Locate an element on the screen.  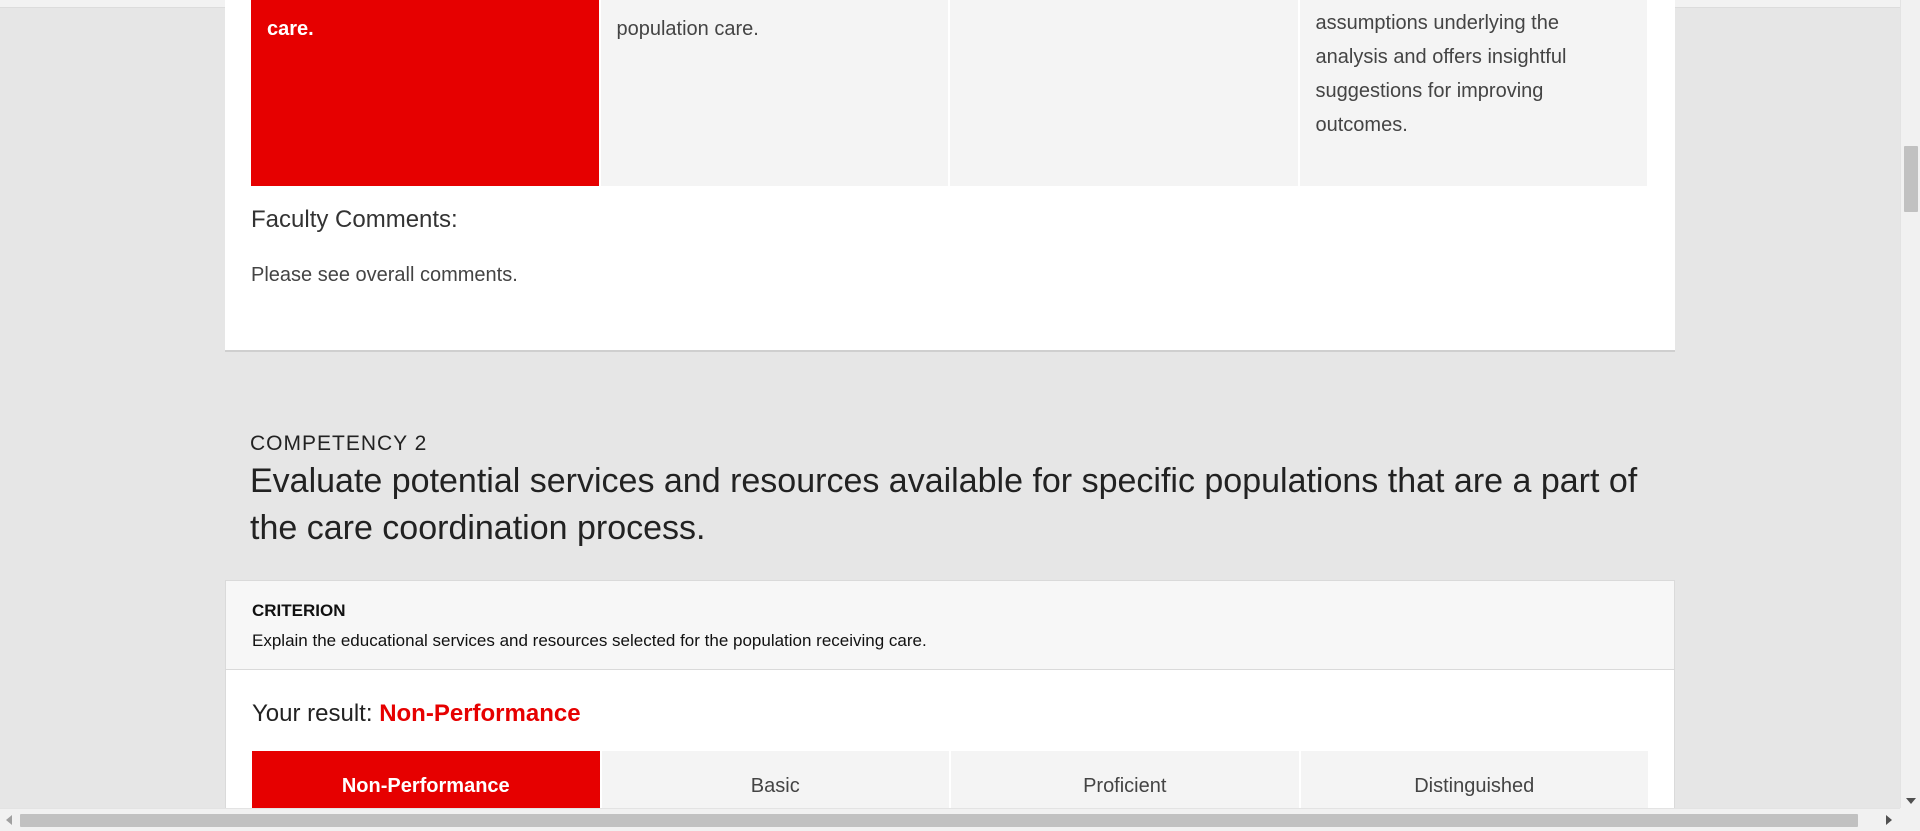
vertical-scrollbar is located at coordinates (1910, 404).